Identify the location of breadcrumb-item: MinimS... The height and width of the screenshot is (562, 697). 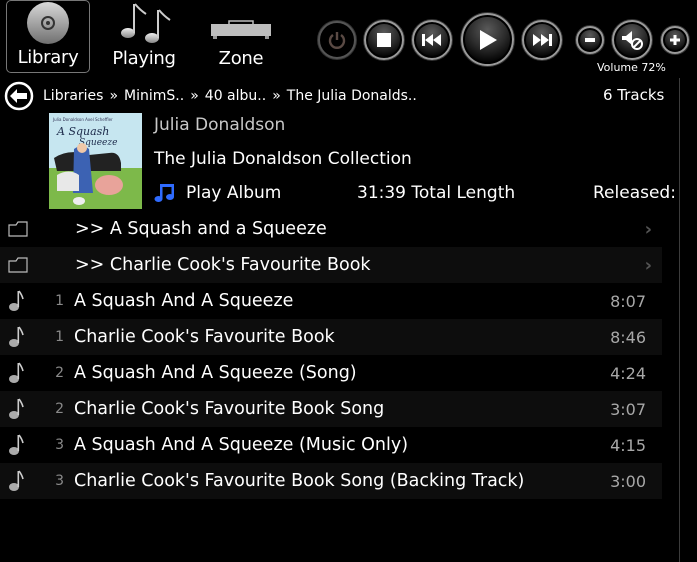
(154, 96).